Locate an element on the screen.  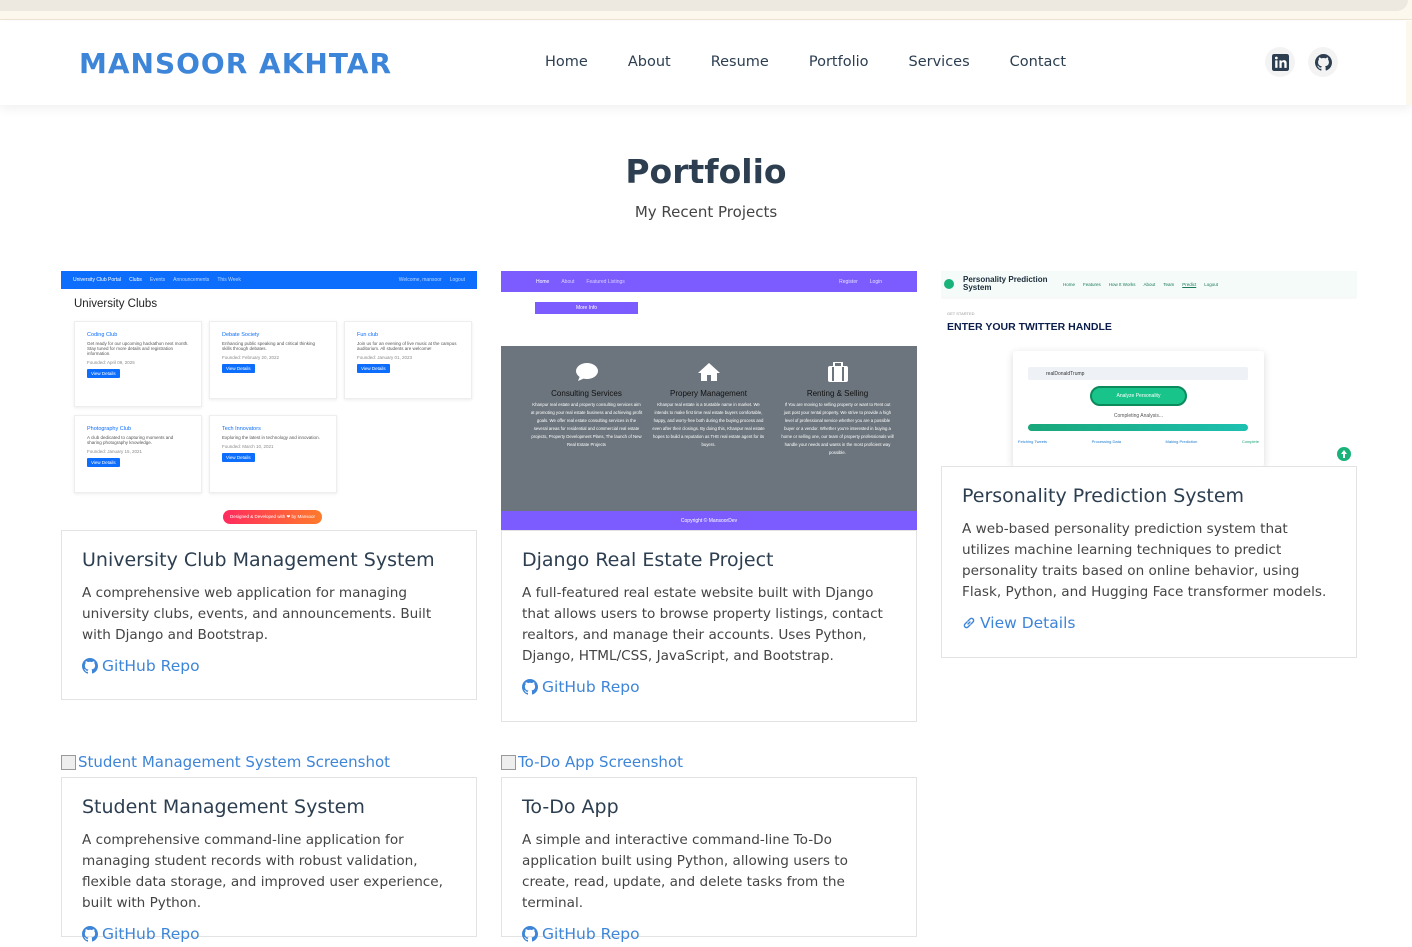
image-alt-text: To-Do App Screenshot is located at coordinates (600, 762).